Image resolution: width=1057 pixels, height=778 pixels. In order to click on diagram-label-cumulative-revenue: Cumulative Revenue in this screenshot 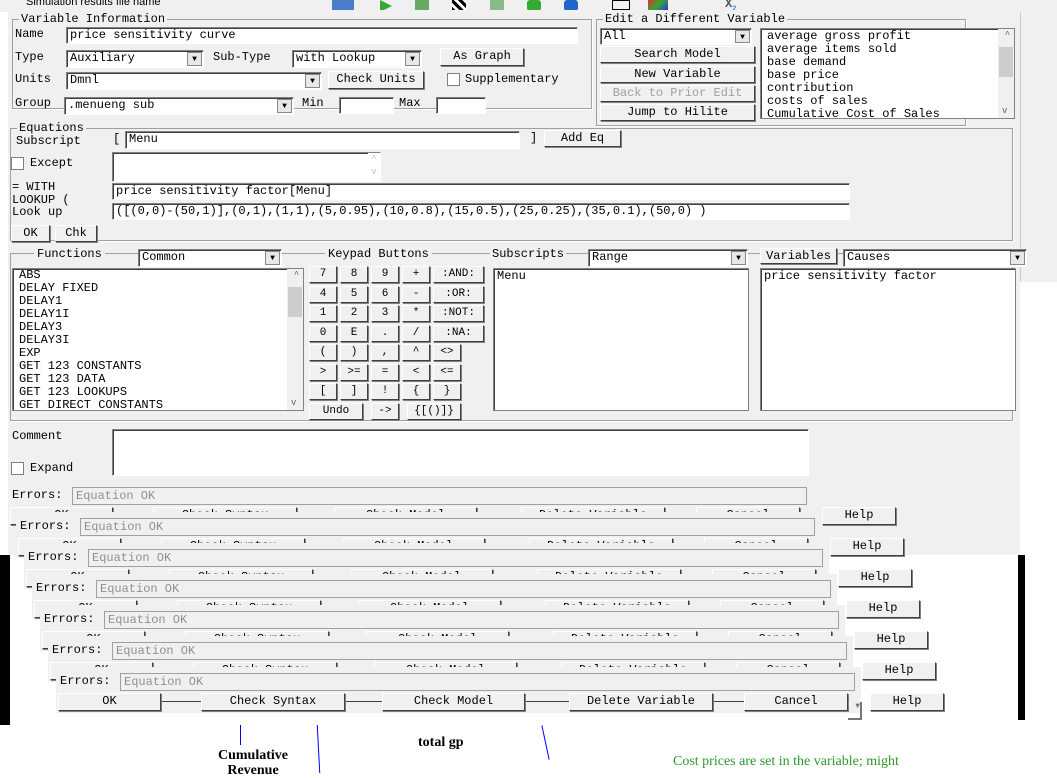, I will do `click(253, 763)`.